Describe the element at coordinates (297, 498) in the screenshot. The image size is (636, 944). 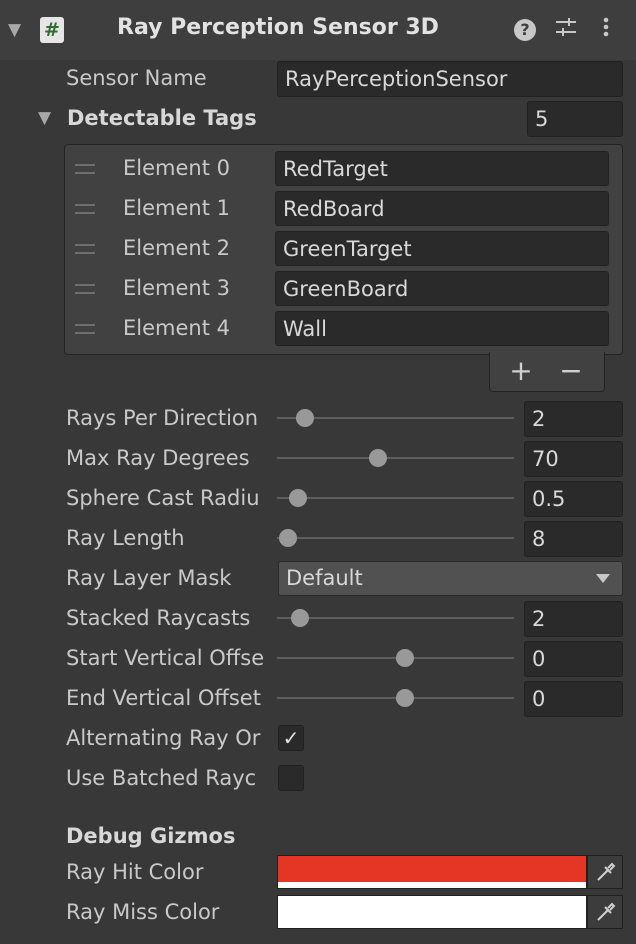
I see `sphere-cast-radius-slider-thumb` at that location.